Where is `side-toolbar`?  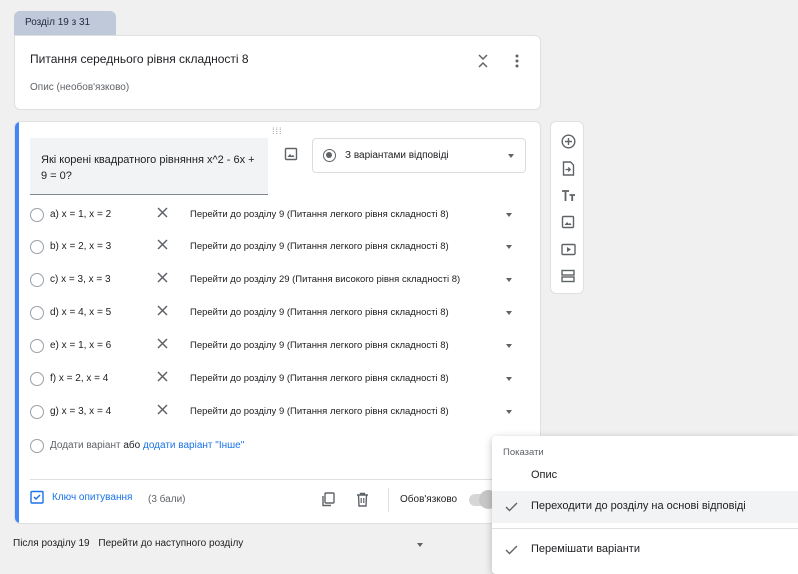 side-toolbar is located at coordinates (567, 207).